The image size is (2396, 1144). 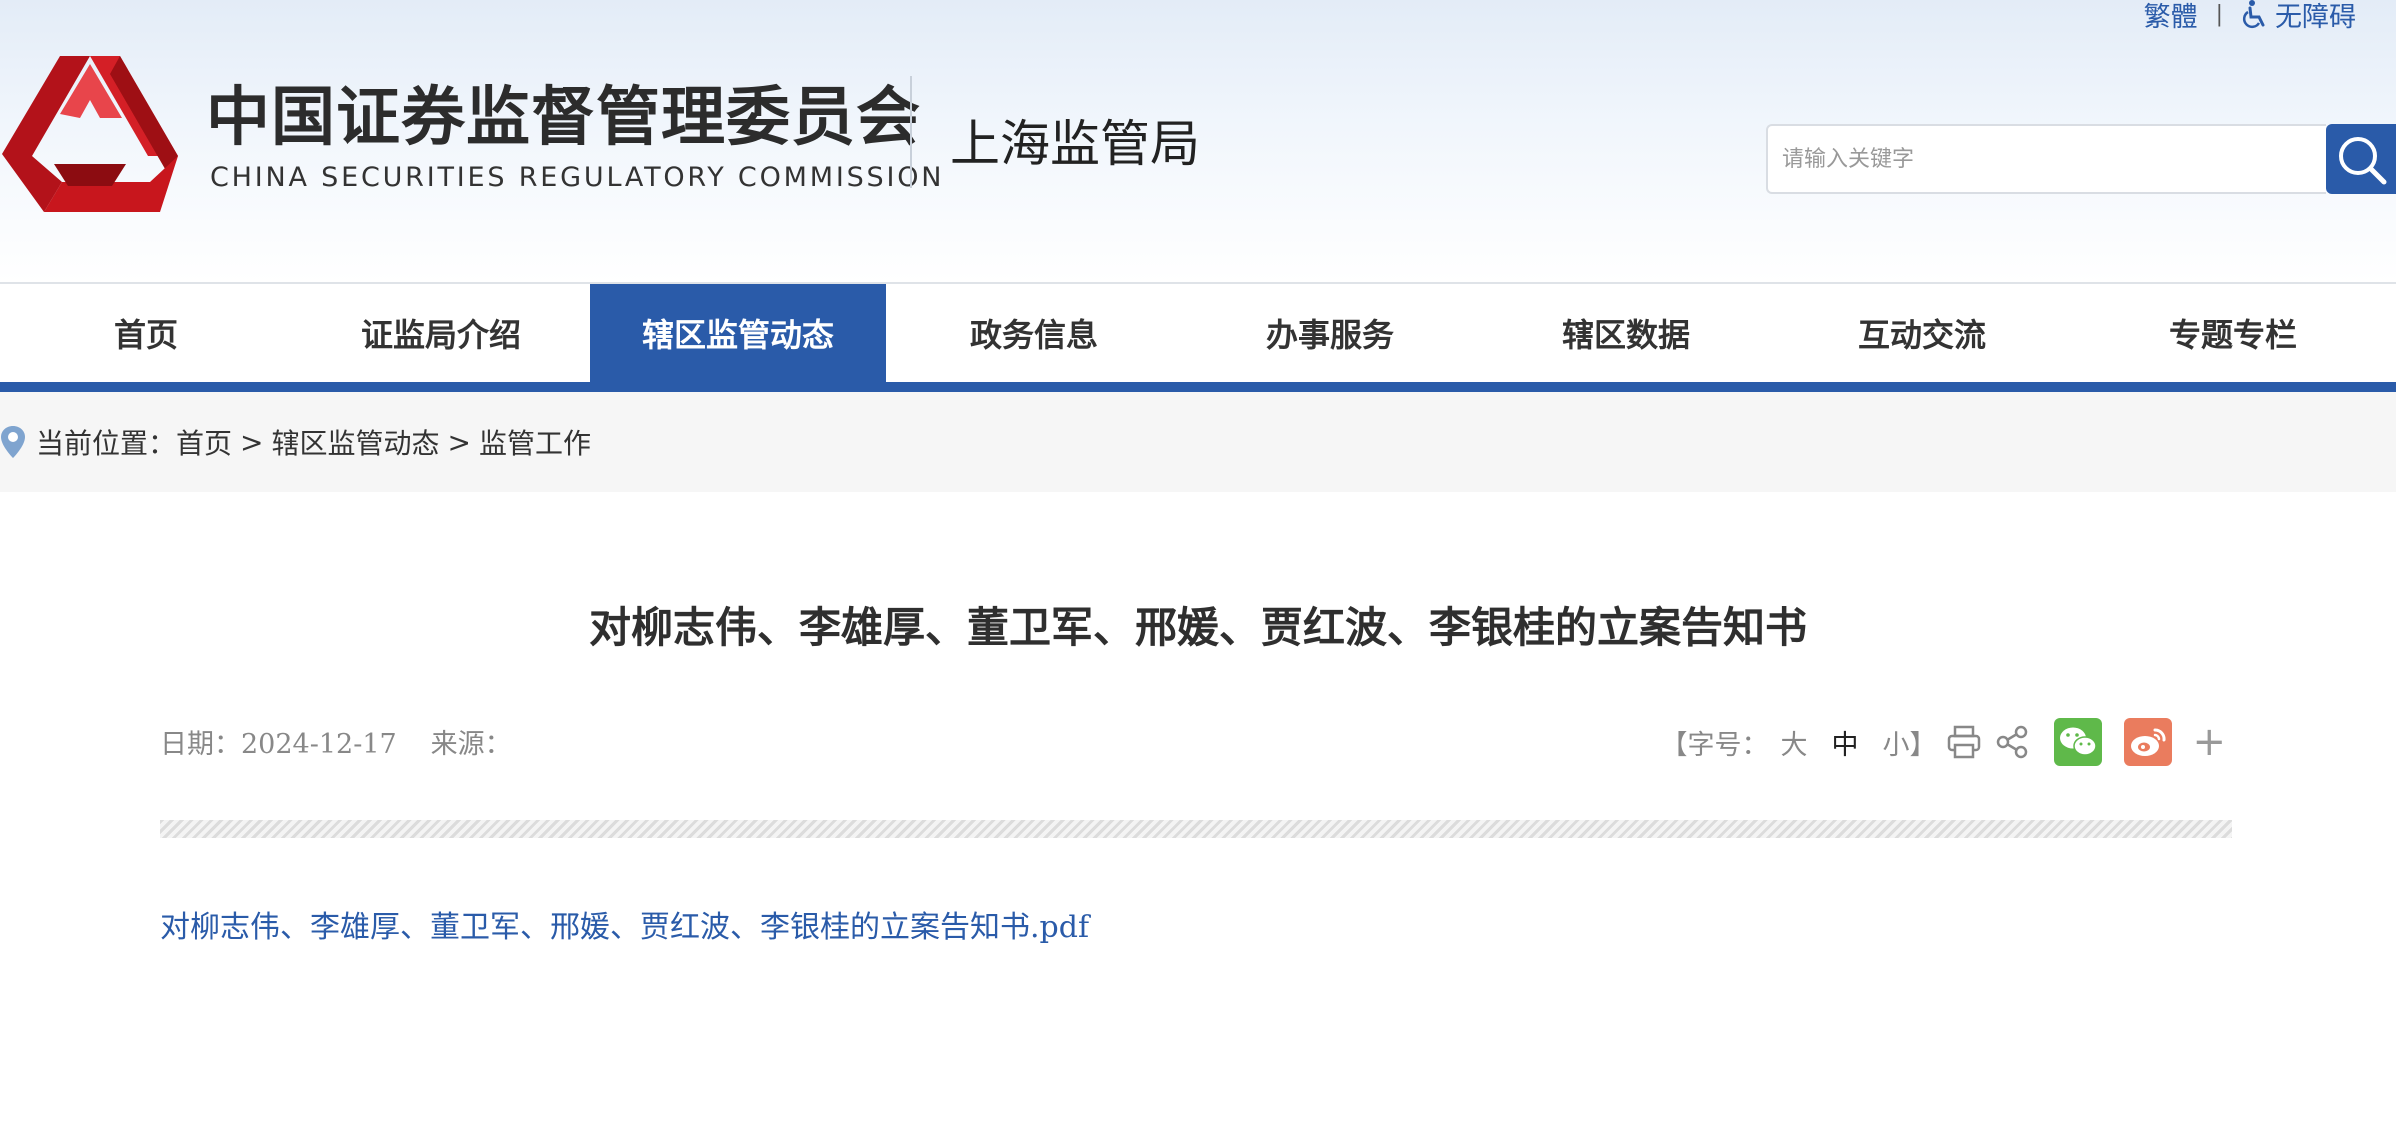 I want to click on share-button, so click(x=2012, y=742).